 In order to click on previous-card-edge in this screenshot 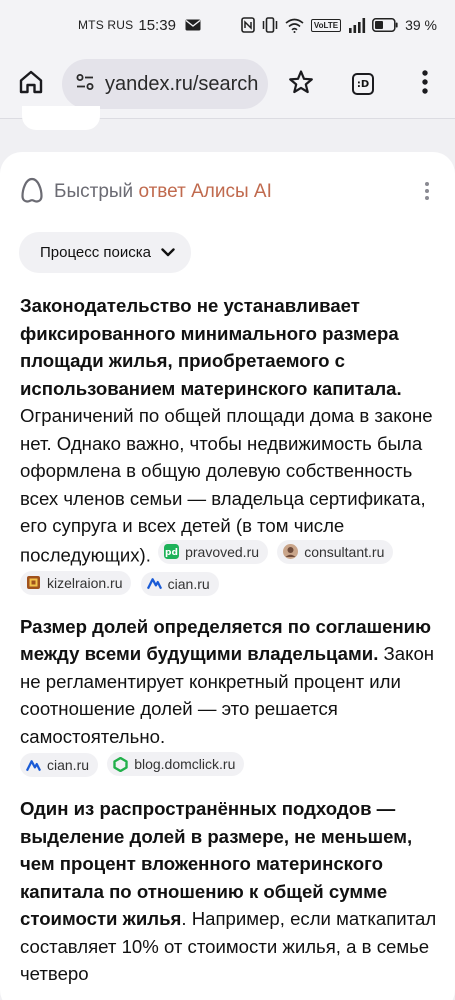, I will do `click(61, 118)`.